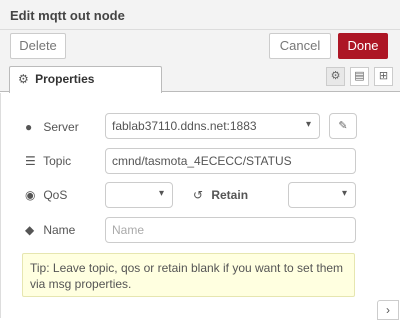 This screenshot has height=320, width=400. What do you see at coordinates (322, 195) in the screenshot?
I see `retain-select: ▾` at bounding box center [322, 195].